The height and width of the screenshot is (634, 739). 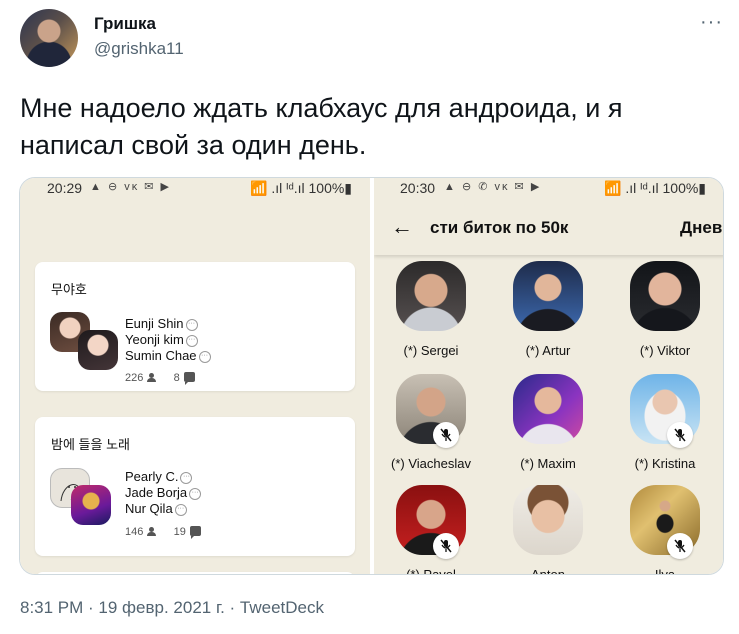 I want to click on status-bar: 20:29 ▲ ⊖ ᴠᴋ ✉ ▶ 📶 .ıl ᴵᵈ.ıl 100%▮, so click(x=195, y=188).